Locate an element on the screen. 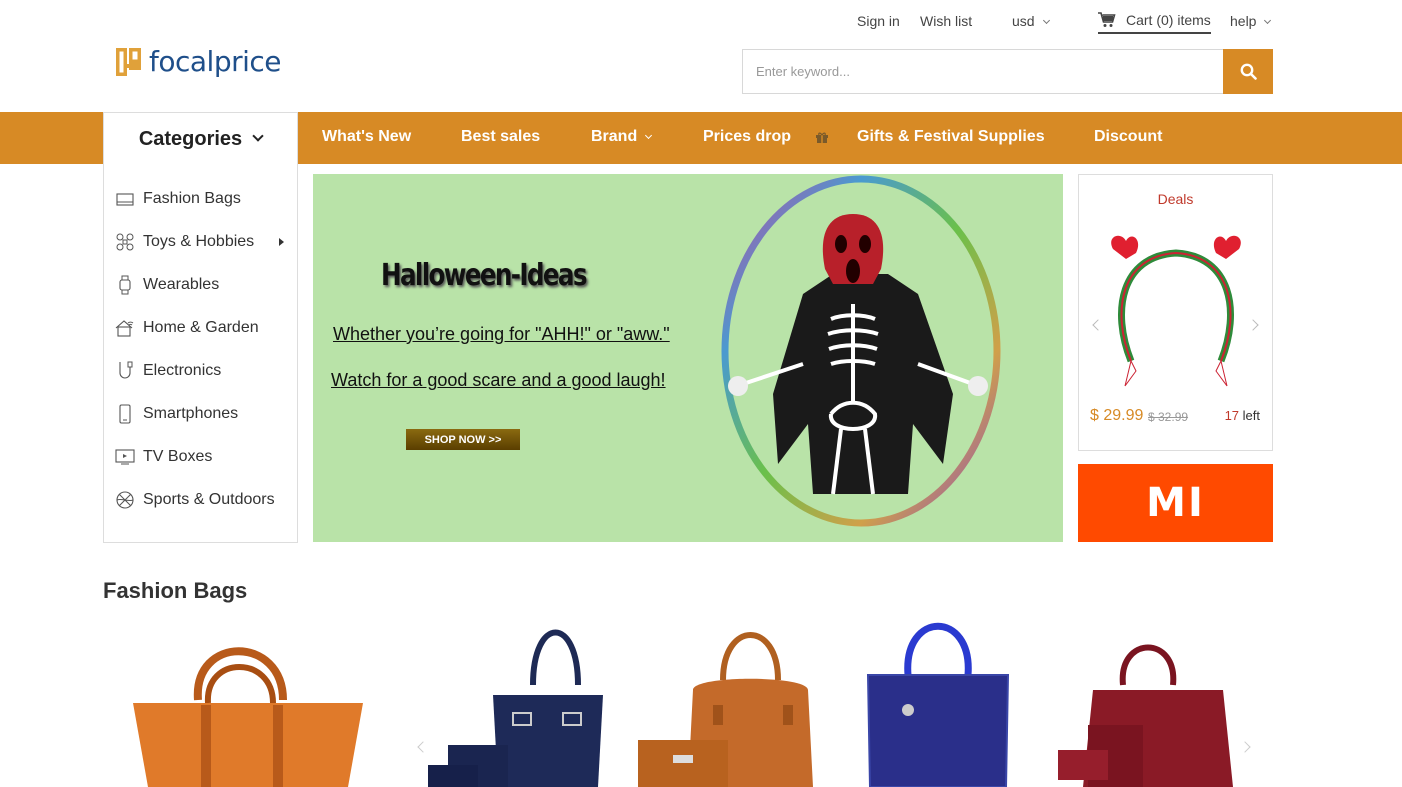  nav-brand-label: Brand is located at coordinates (614, 136).